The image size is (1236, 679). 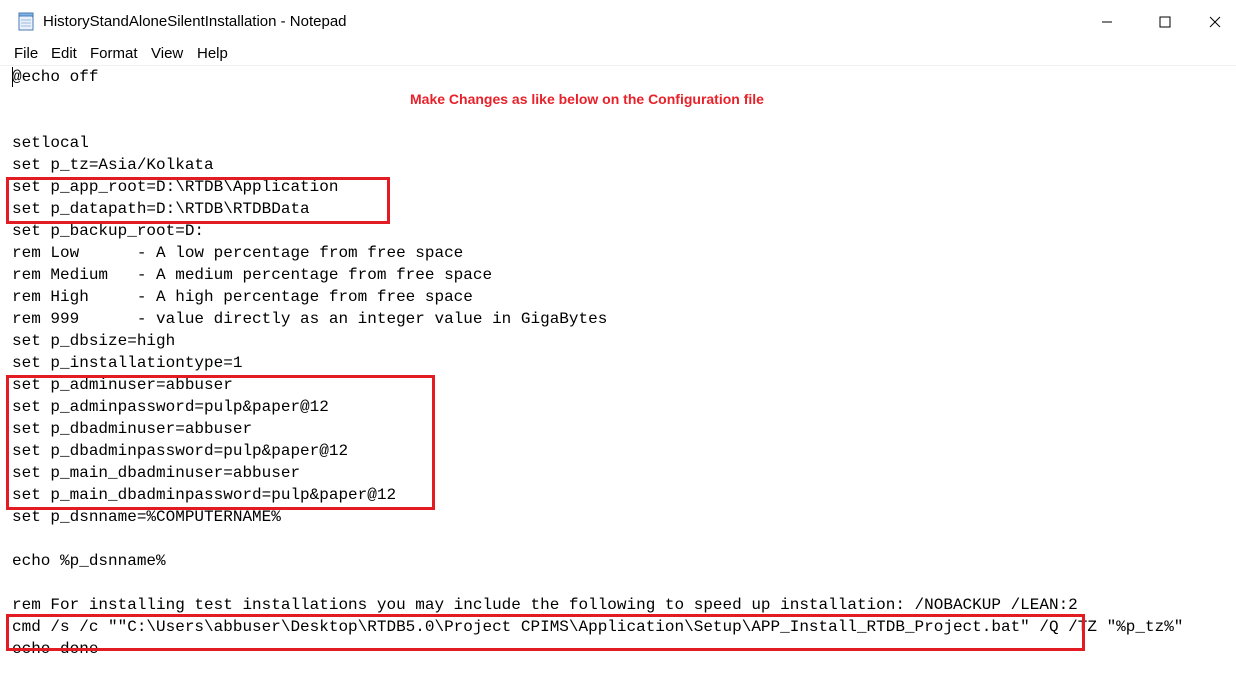 I want to click on minimize-button, so click(x=1107, y=22).